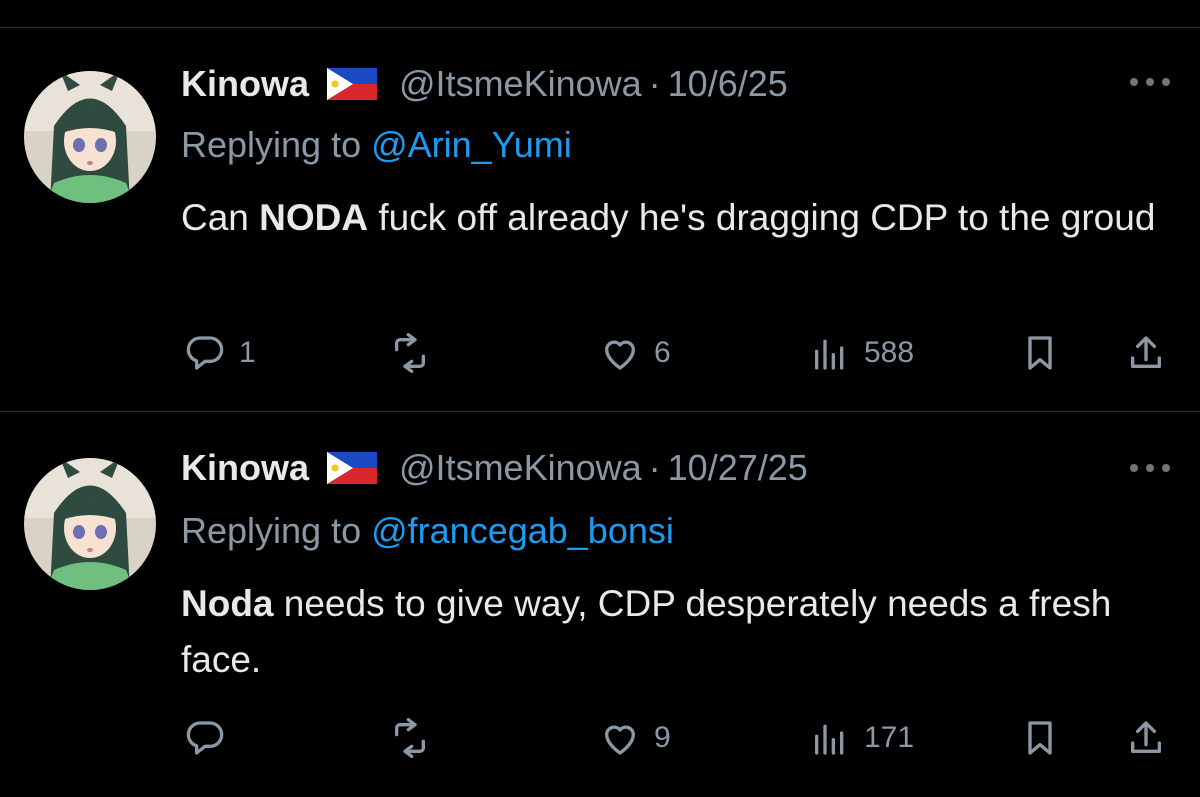 The image size is (1200, 797). What do you see at coordinates (635, 738) in the screenshot?
I see `like-button: 9` at bounding box center [635, 738].